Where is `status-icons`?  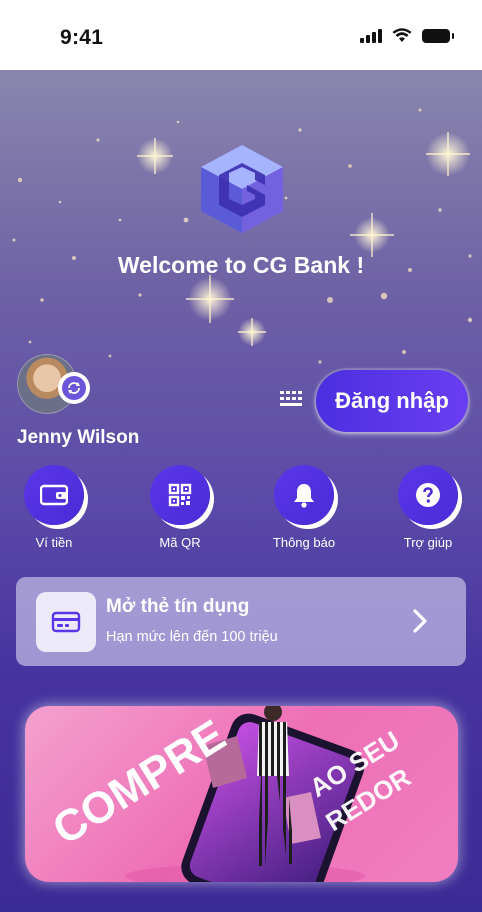
status-icons is located at coordinates (407, 35).